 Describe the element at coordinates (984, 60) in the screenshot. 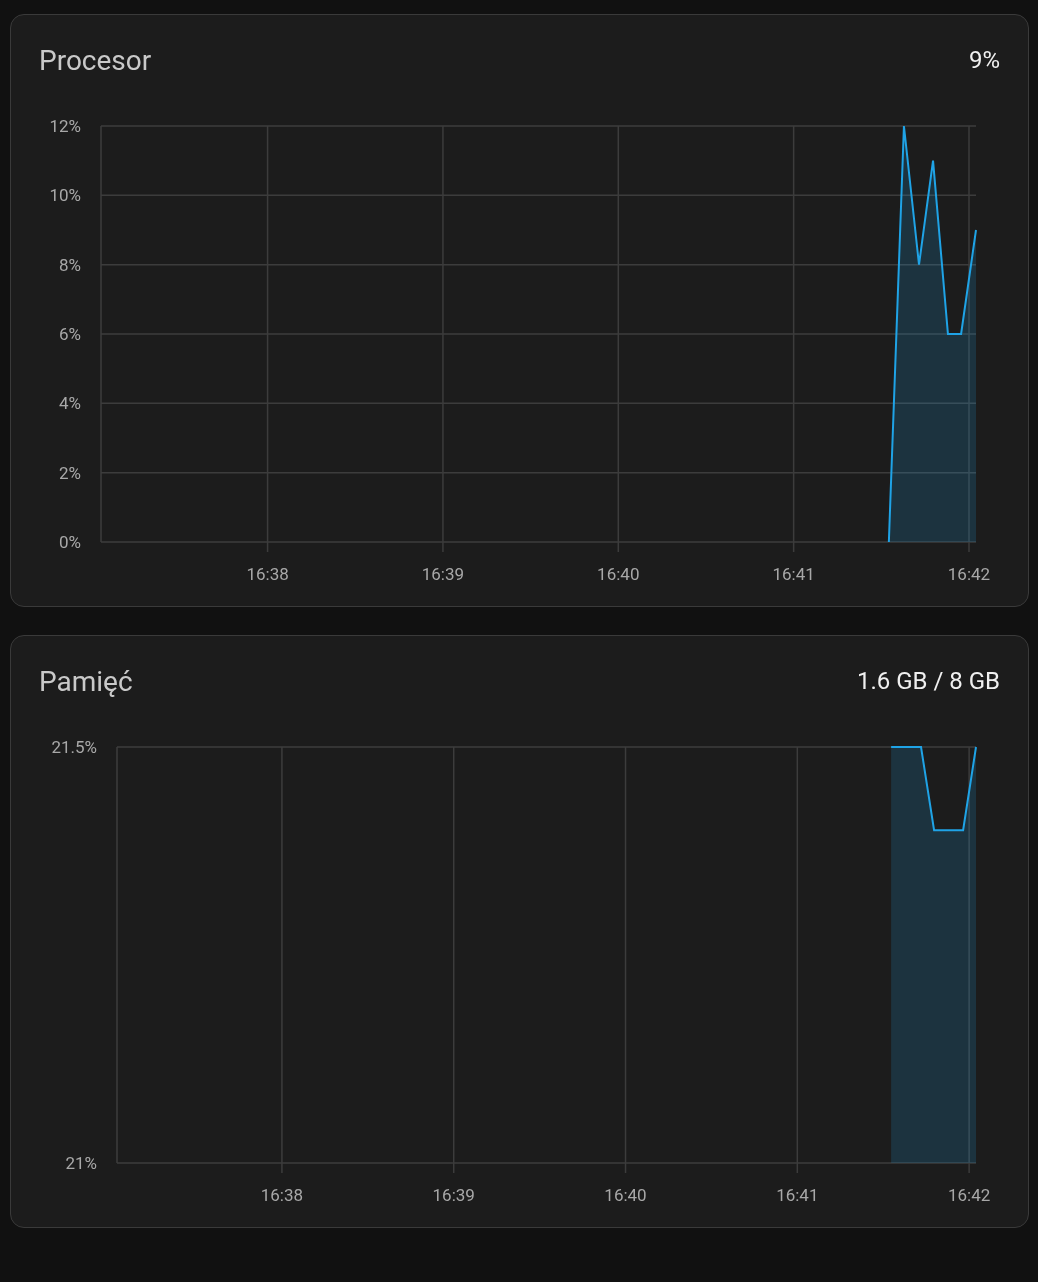

I see `current-value: 9%` at that location.